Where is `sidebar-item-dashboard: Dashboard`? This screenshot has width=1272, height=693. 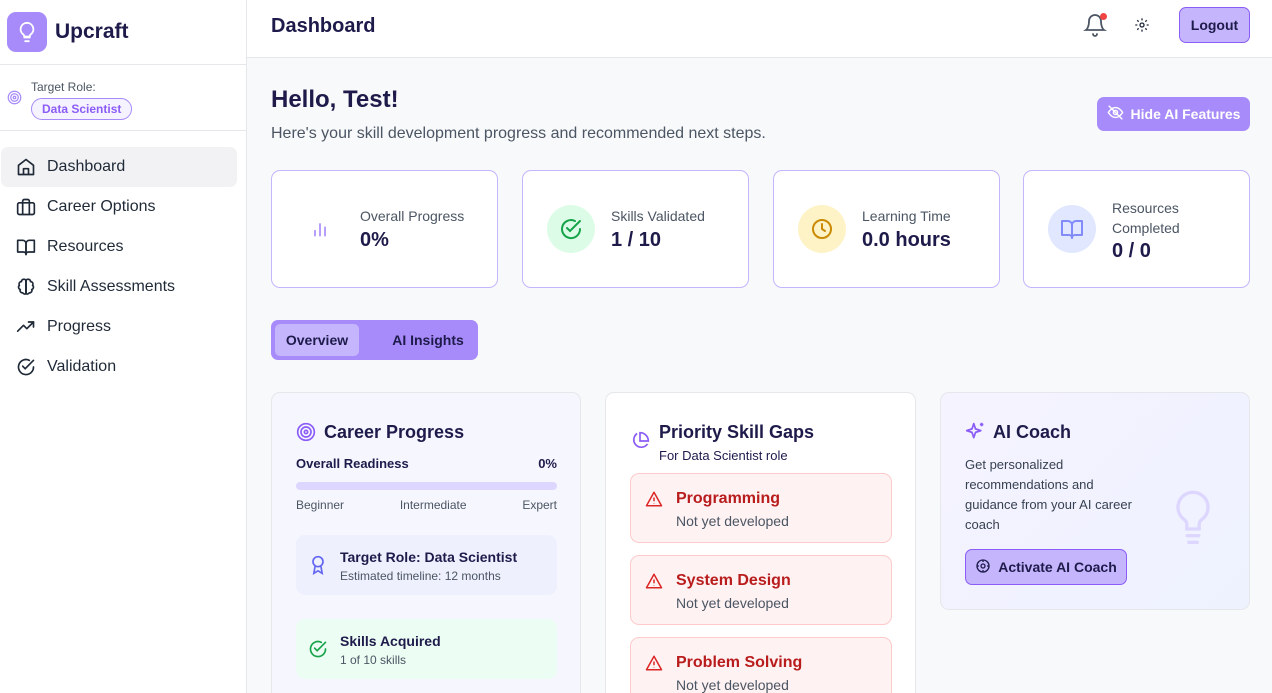 sidebar-item-dashboard: Dashboard is located at coordinates (119, 167).